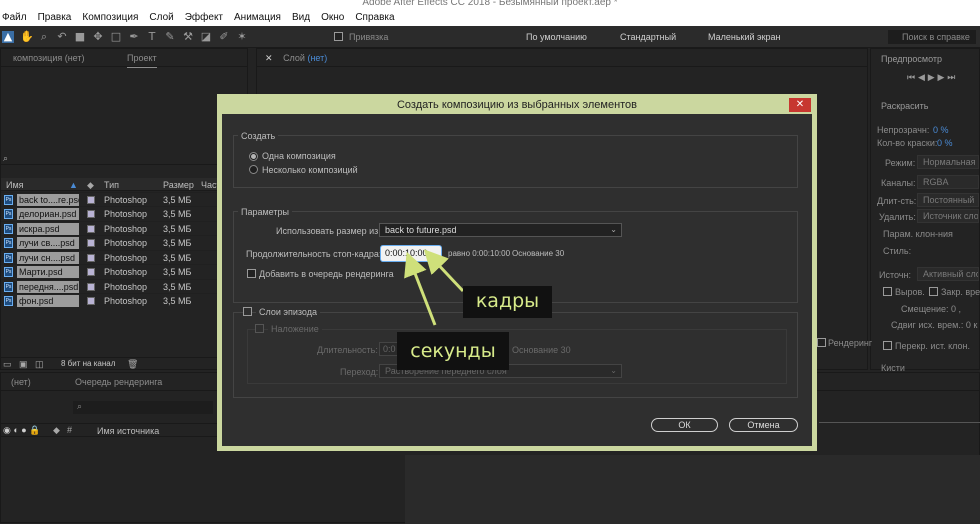 The height and width of the screenshot is (524, 980). I want to click on frames-arrow, so click(444, 271).